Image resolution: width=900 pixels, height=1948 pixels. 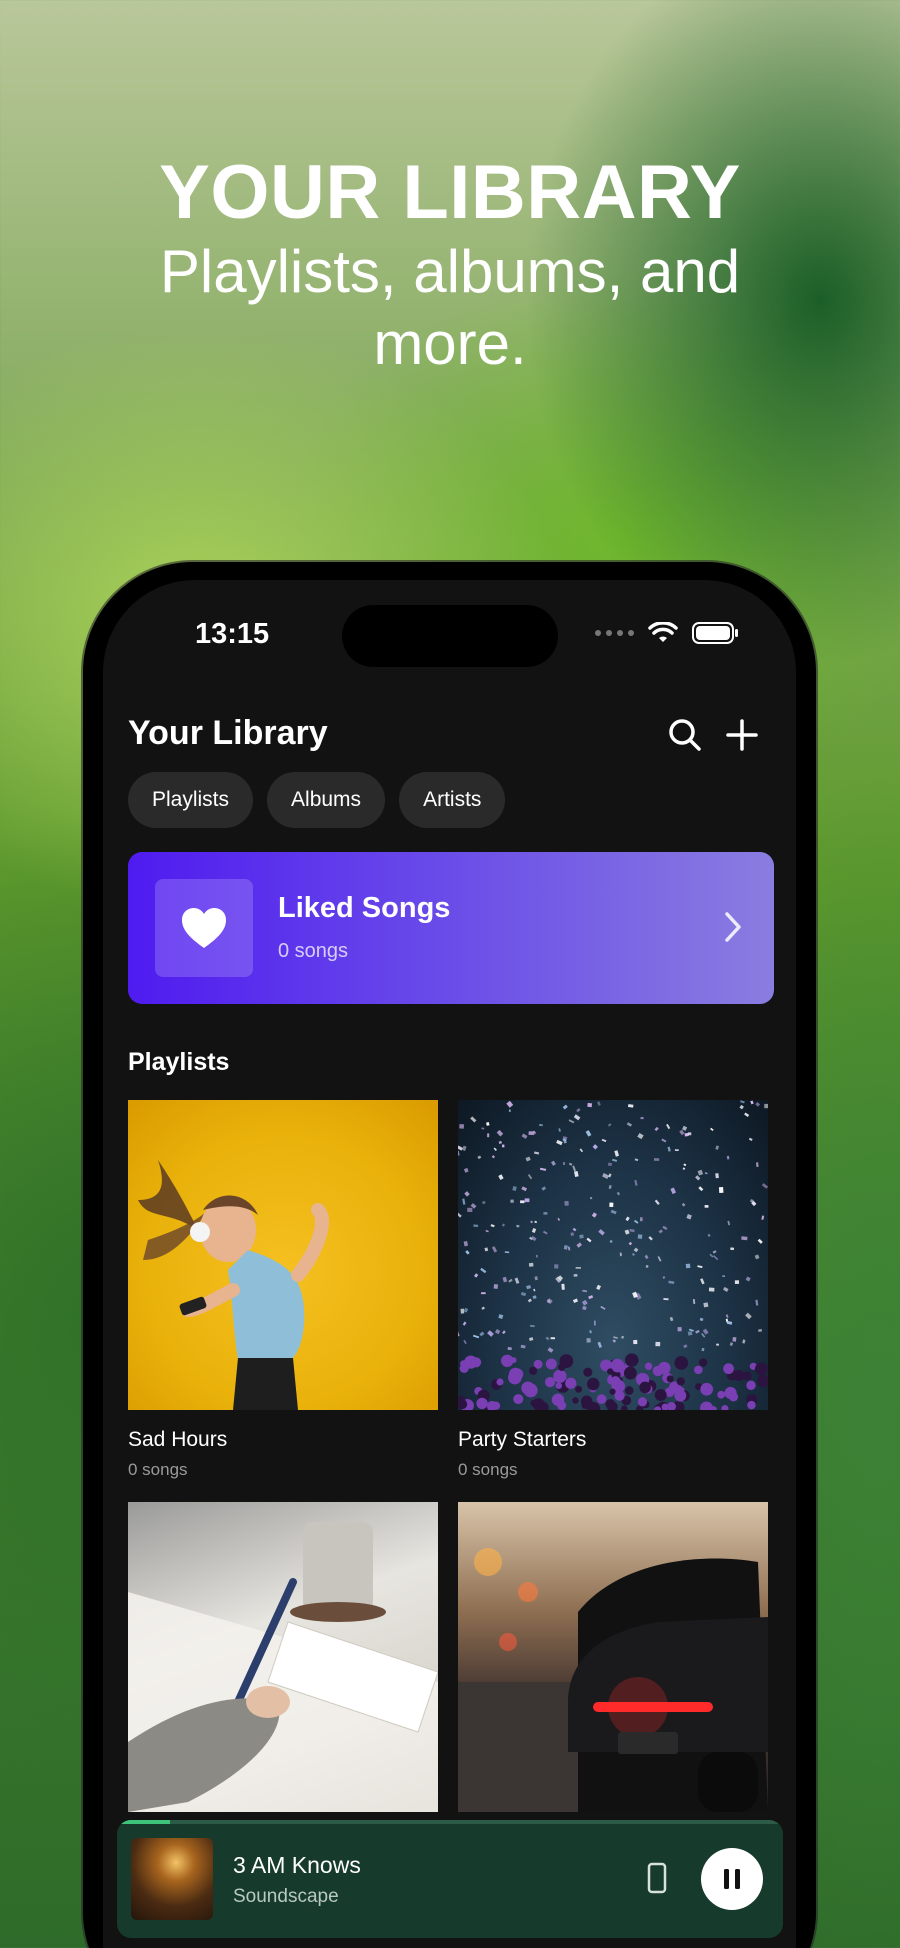 What do you see at coordinates (715, 633) in the screenshot?
I see `battery-icon` at bounding box center [715, 633].